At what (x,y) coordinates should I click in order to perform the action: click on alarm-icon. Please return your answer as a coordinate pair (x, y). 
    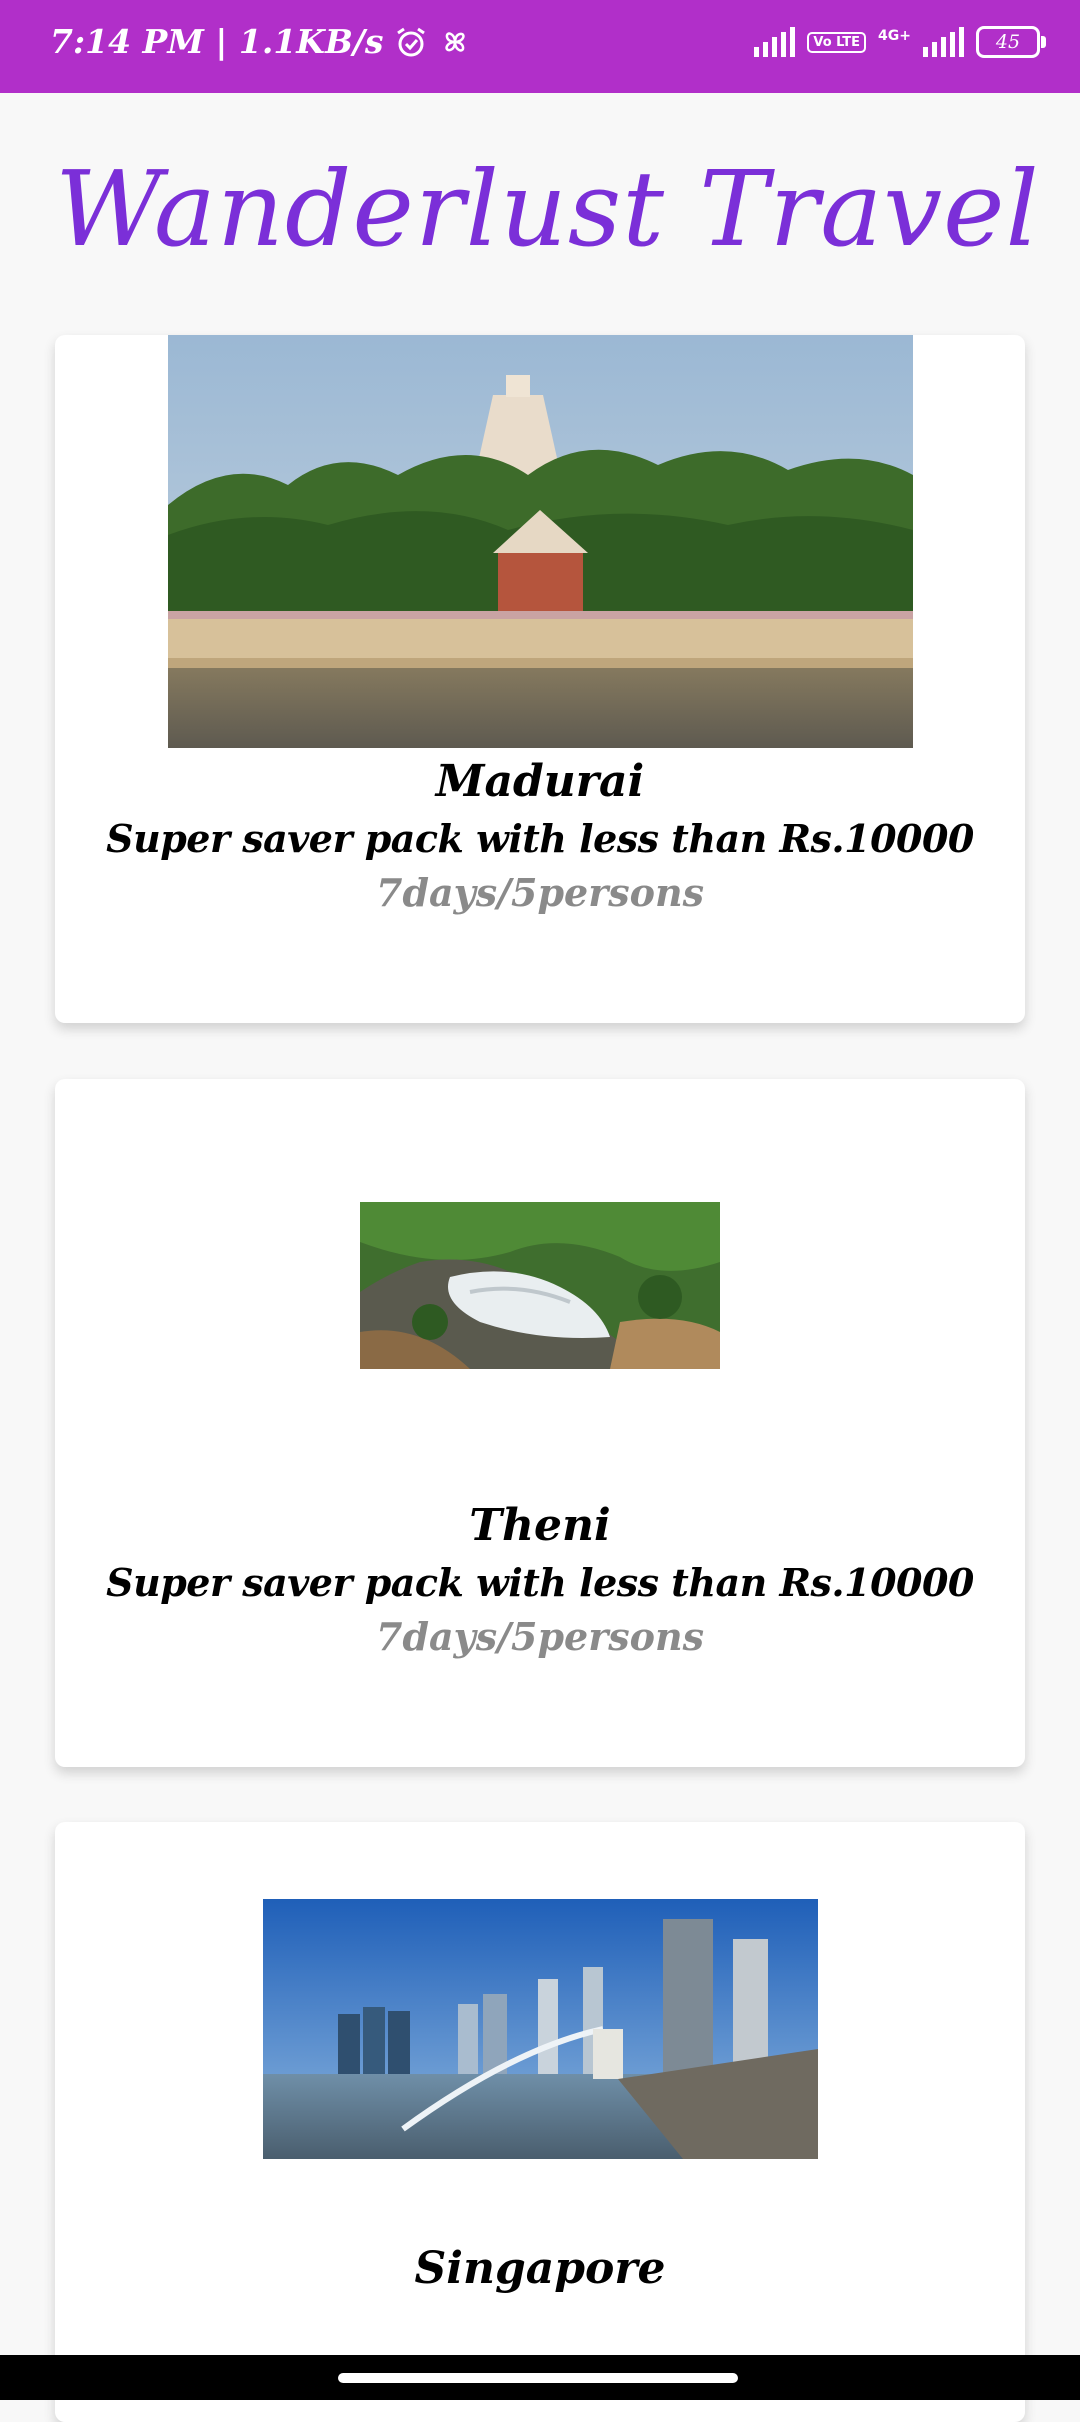
    Looking at the image, I should click on (410, 41).